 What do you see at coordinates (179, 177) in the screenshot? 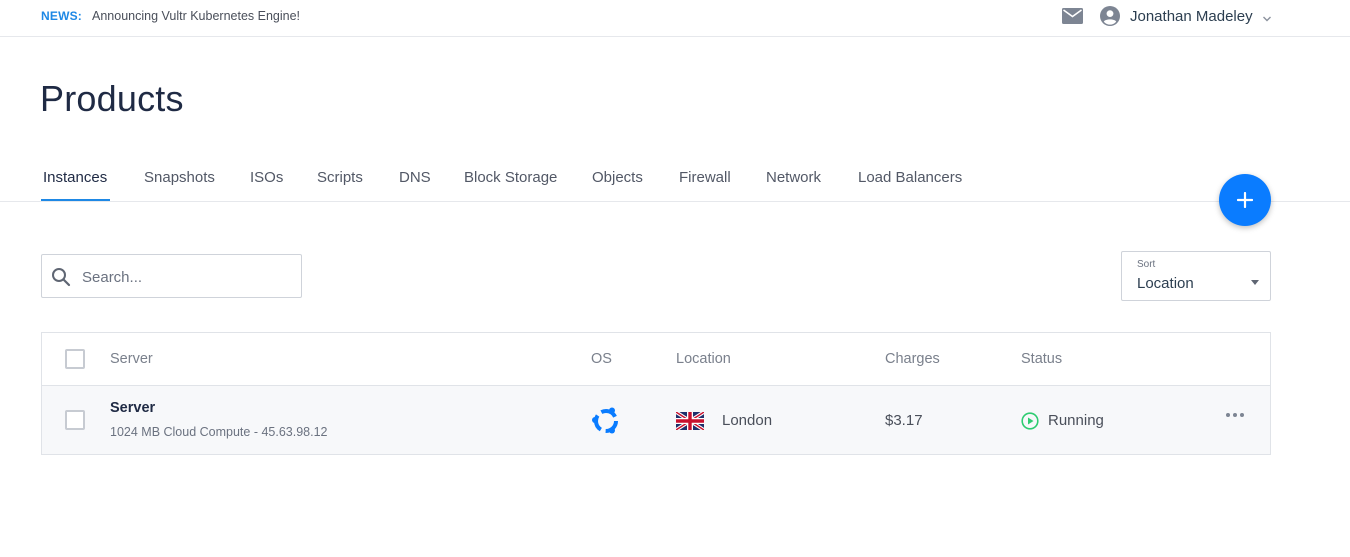
I see `tab-snapshots: Snapshots` at bounding box center [179, 177].